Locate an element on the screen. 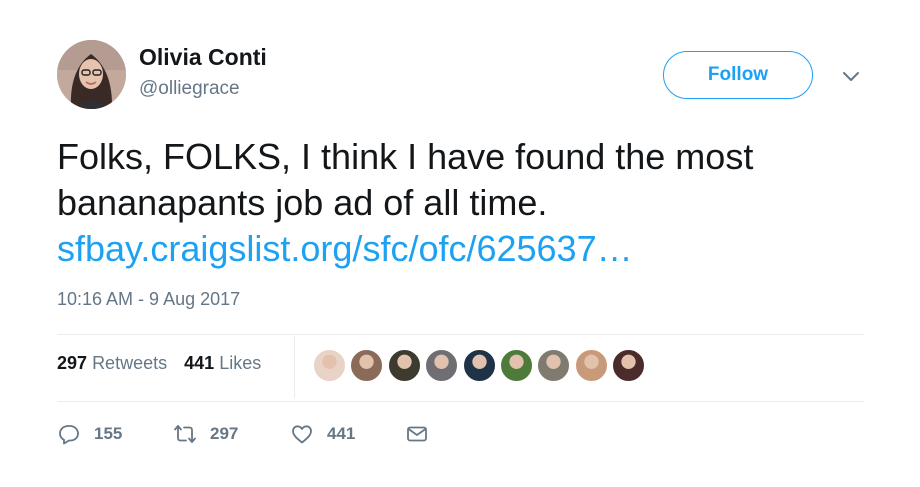  like-button: 441 is located at coordinates (322, 434).